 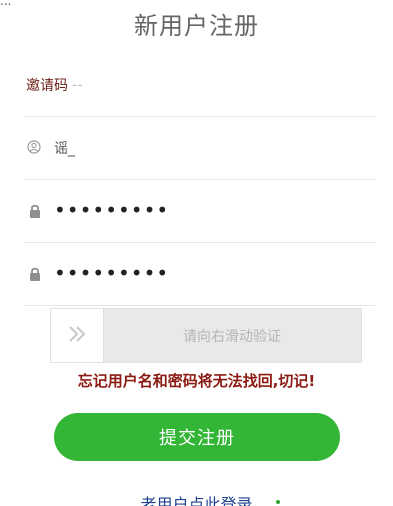 I want to click on slider-handle, so click(x=77, y=335).